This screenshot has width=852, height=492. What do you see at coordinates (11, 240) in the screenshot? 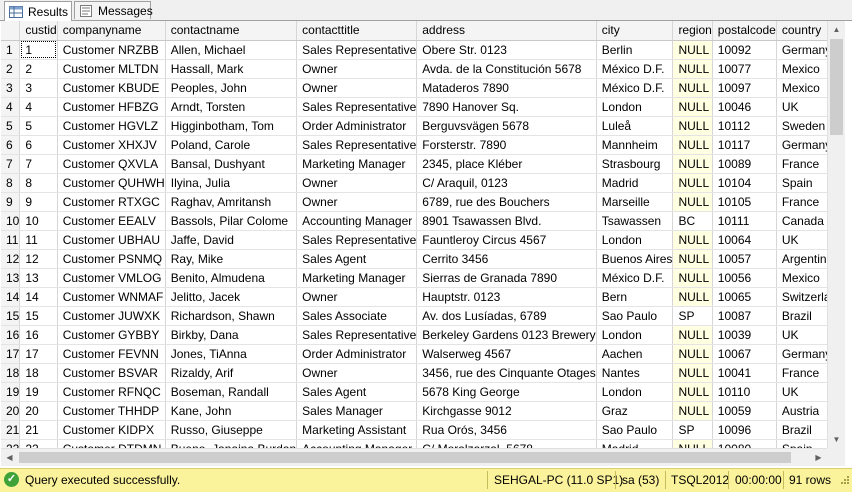
I see `row-number: 11` at bounding box center [11, 240].